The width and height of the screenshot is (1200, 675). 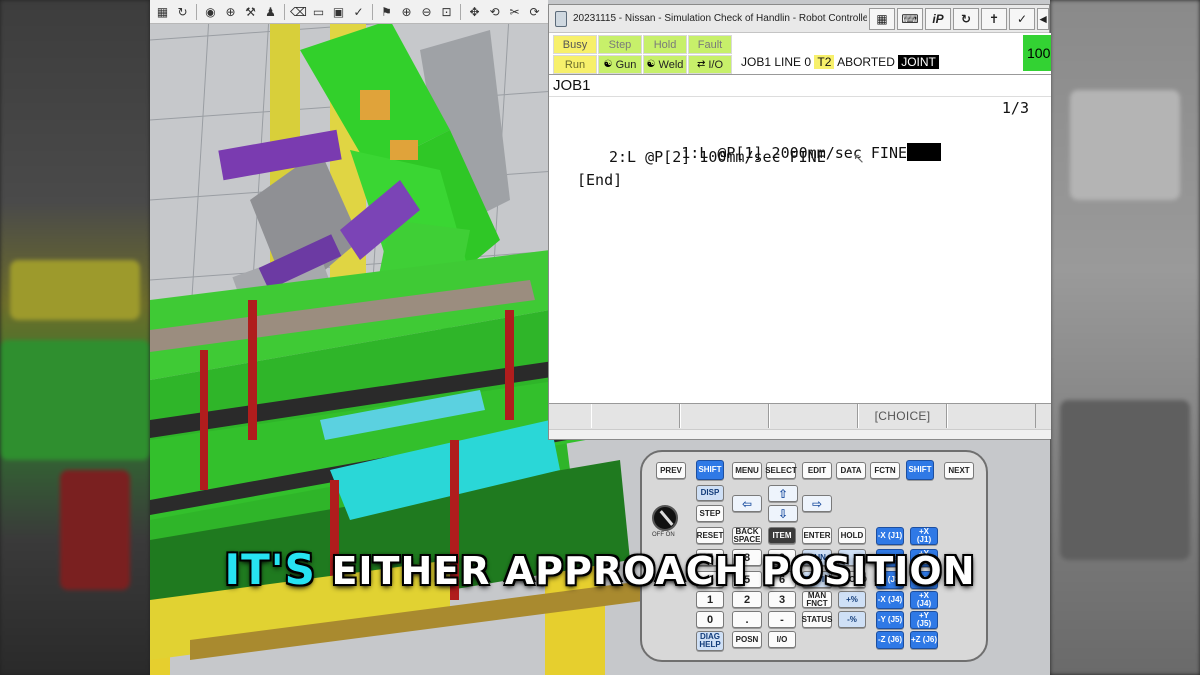 I want to click on key-3: 3, so click(x=782, y=599).